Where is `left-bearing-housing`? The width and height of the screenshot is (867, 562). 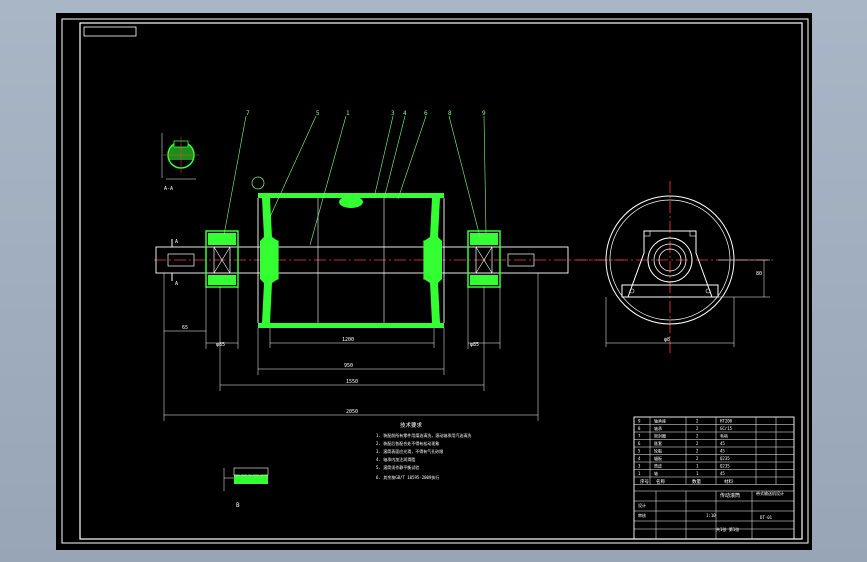
left-bearing-housing is located at coordinates (222, 259).